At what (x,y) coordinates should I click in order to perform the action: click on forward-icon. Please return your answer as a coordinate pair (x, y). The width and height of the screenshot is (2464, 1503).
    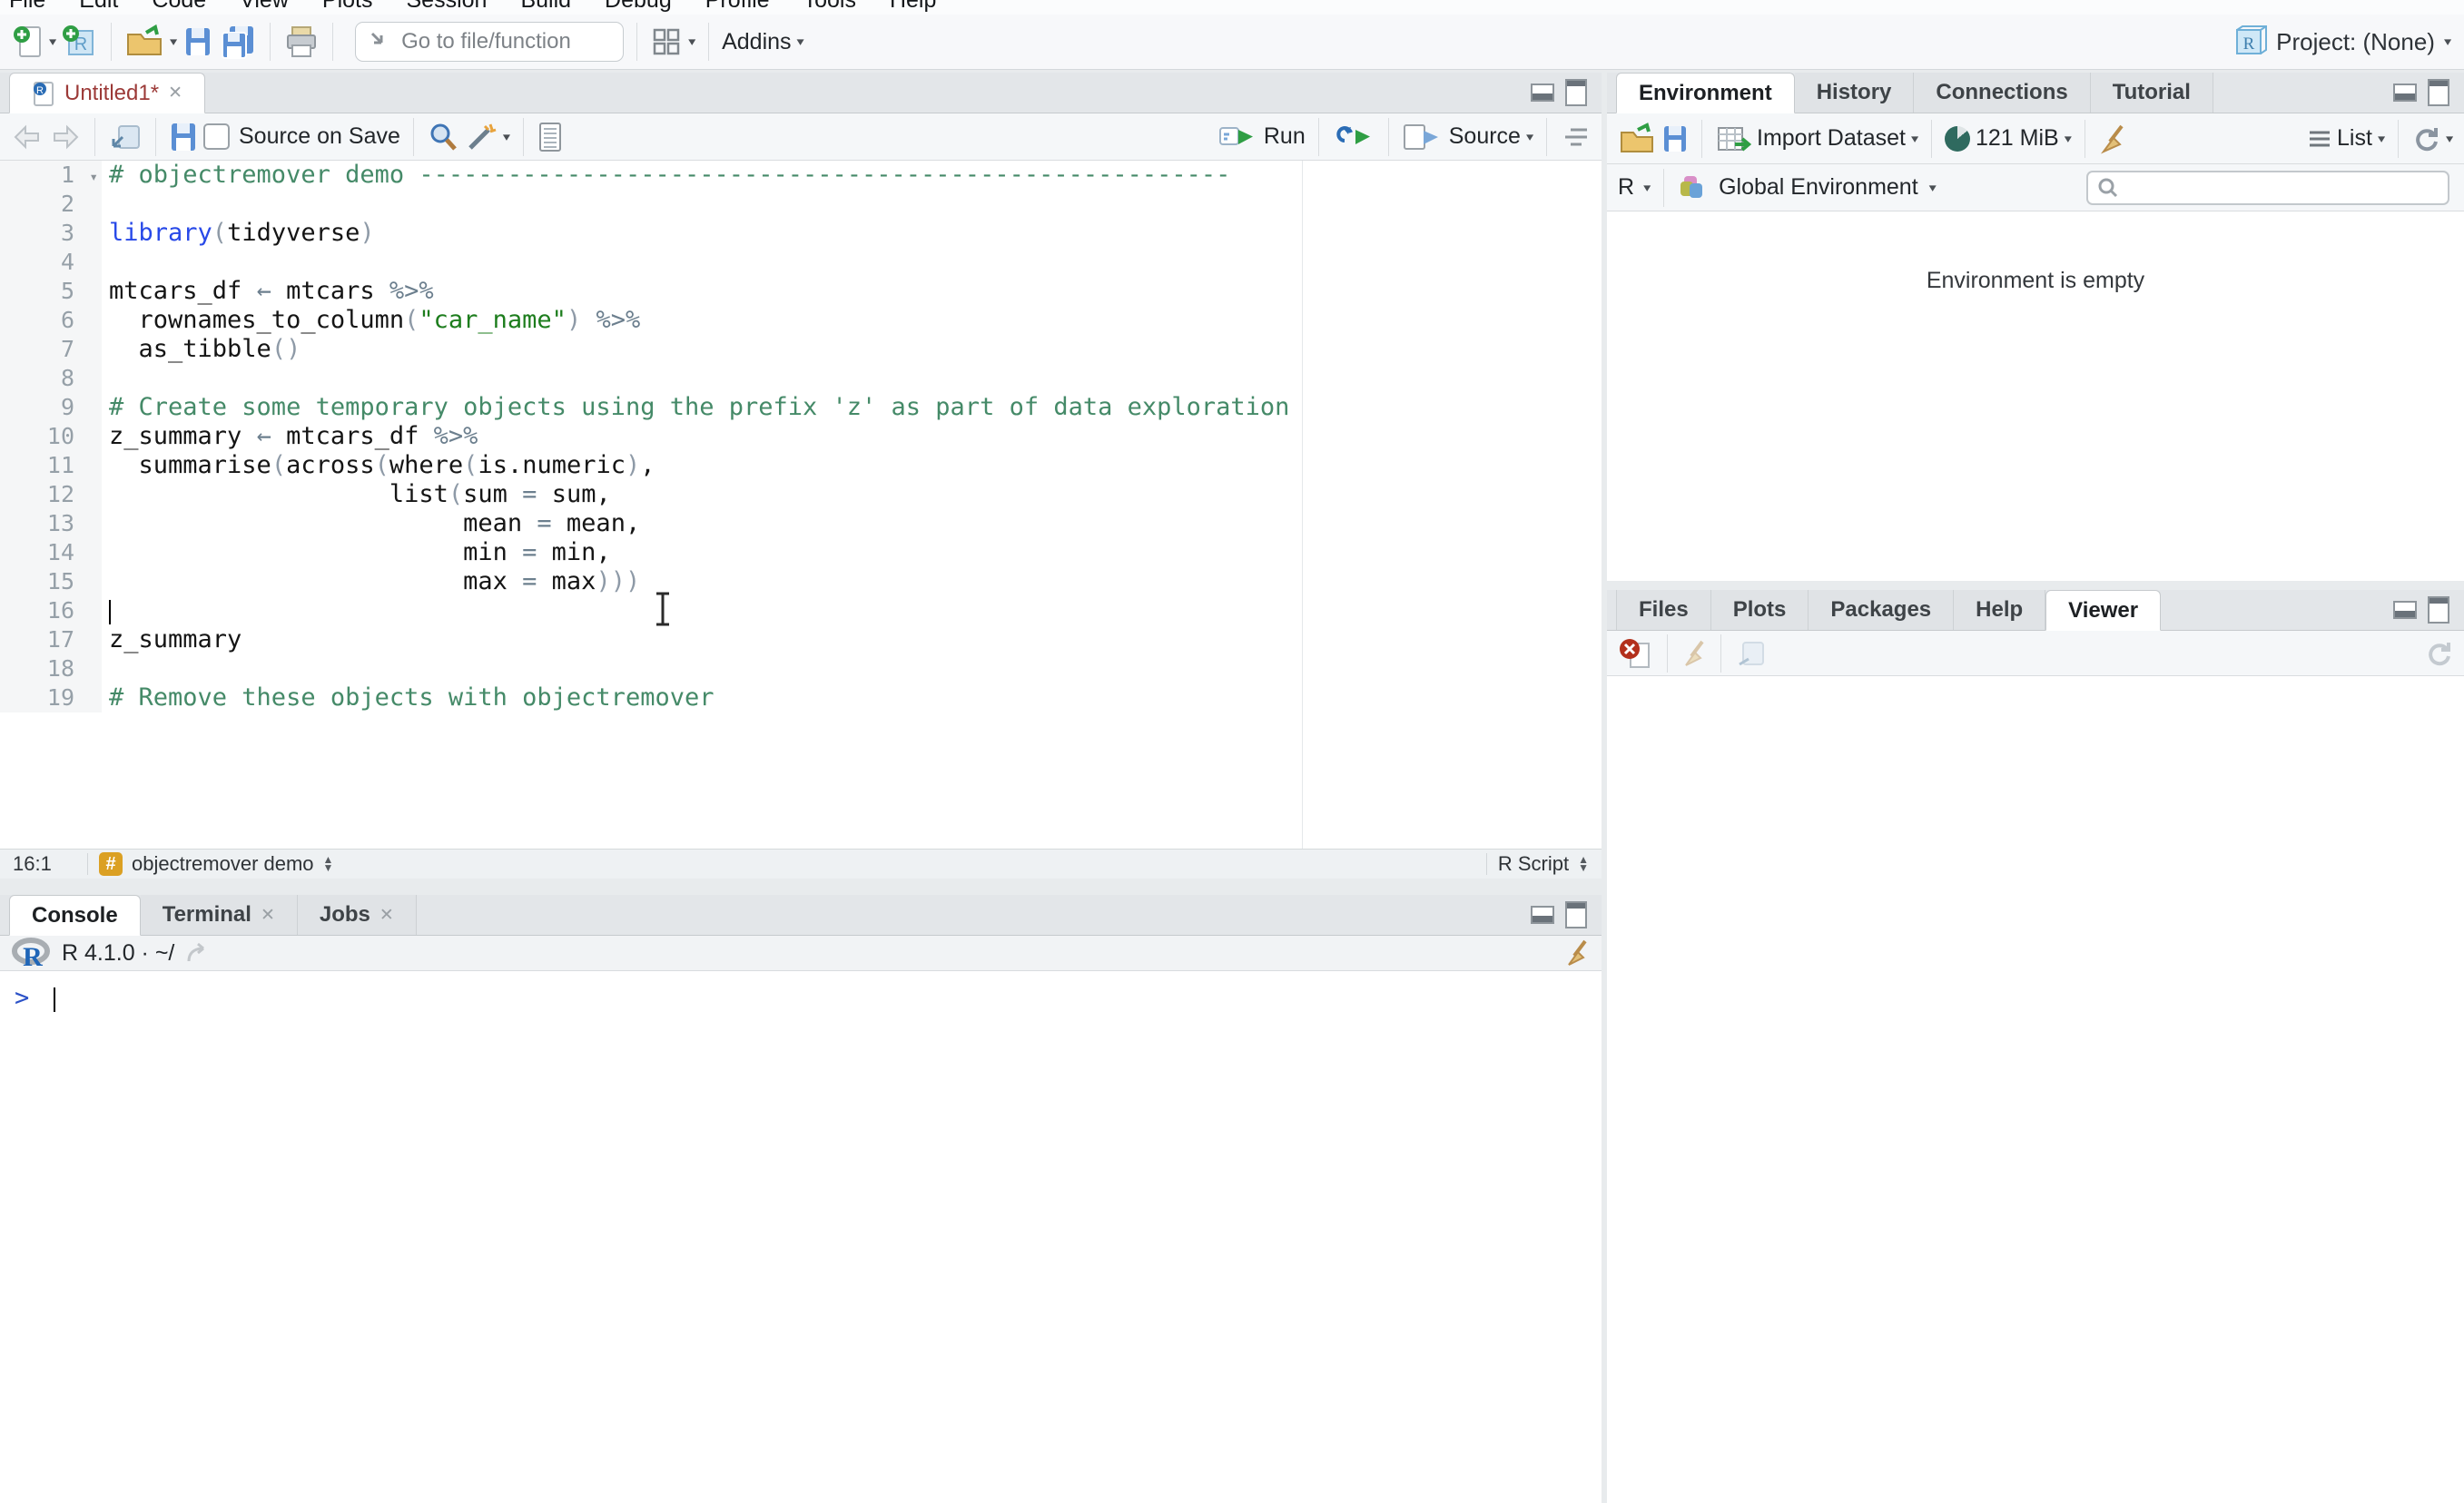
    Looking at the image, I should click on (65, 137).